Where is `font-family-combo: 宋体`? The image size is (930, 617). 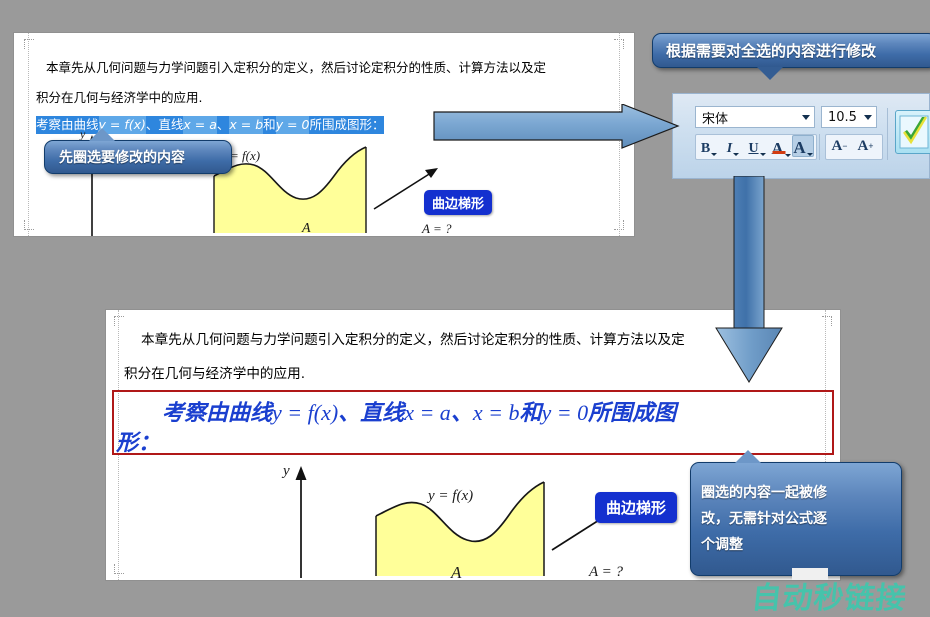
font-family-combo: 宋体 is located at coordinates (755, 117).